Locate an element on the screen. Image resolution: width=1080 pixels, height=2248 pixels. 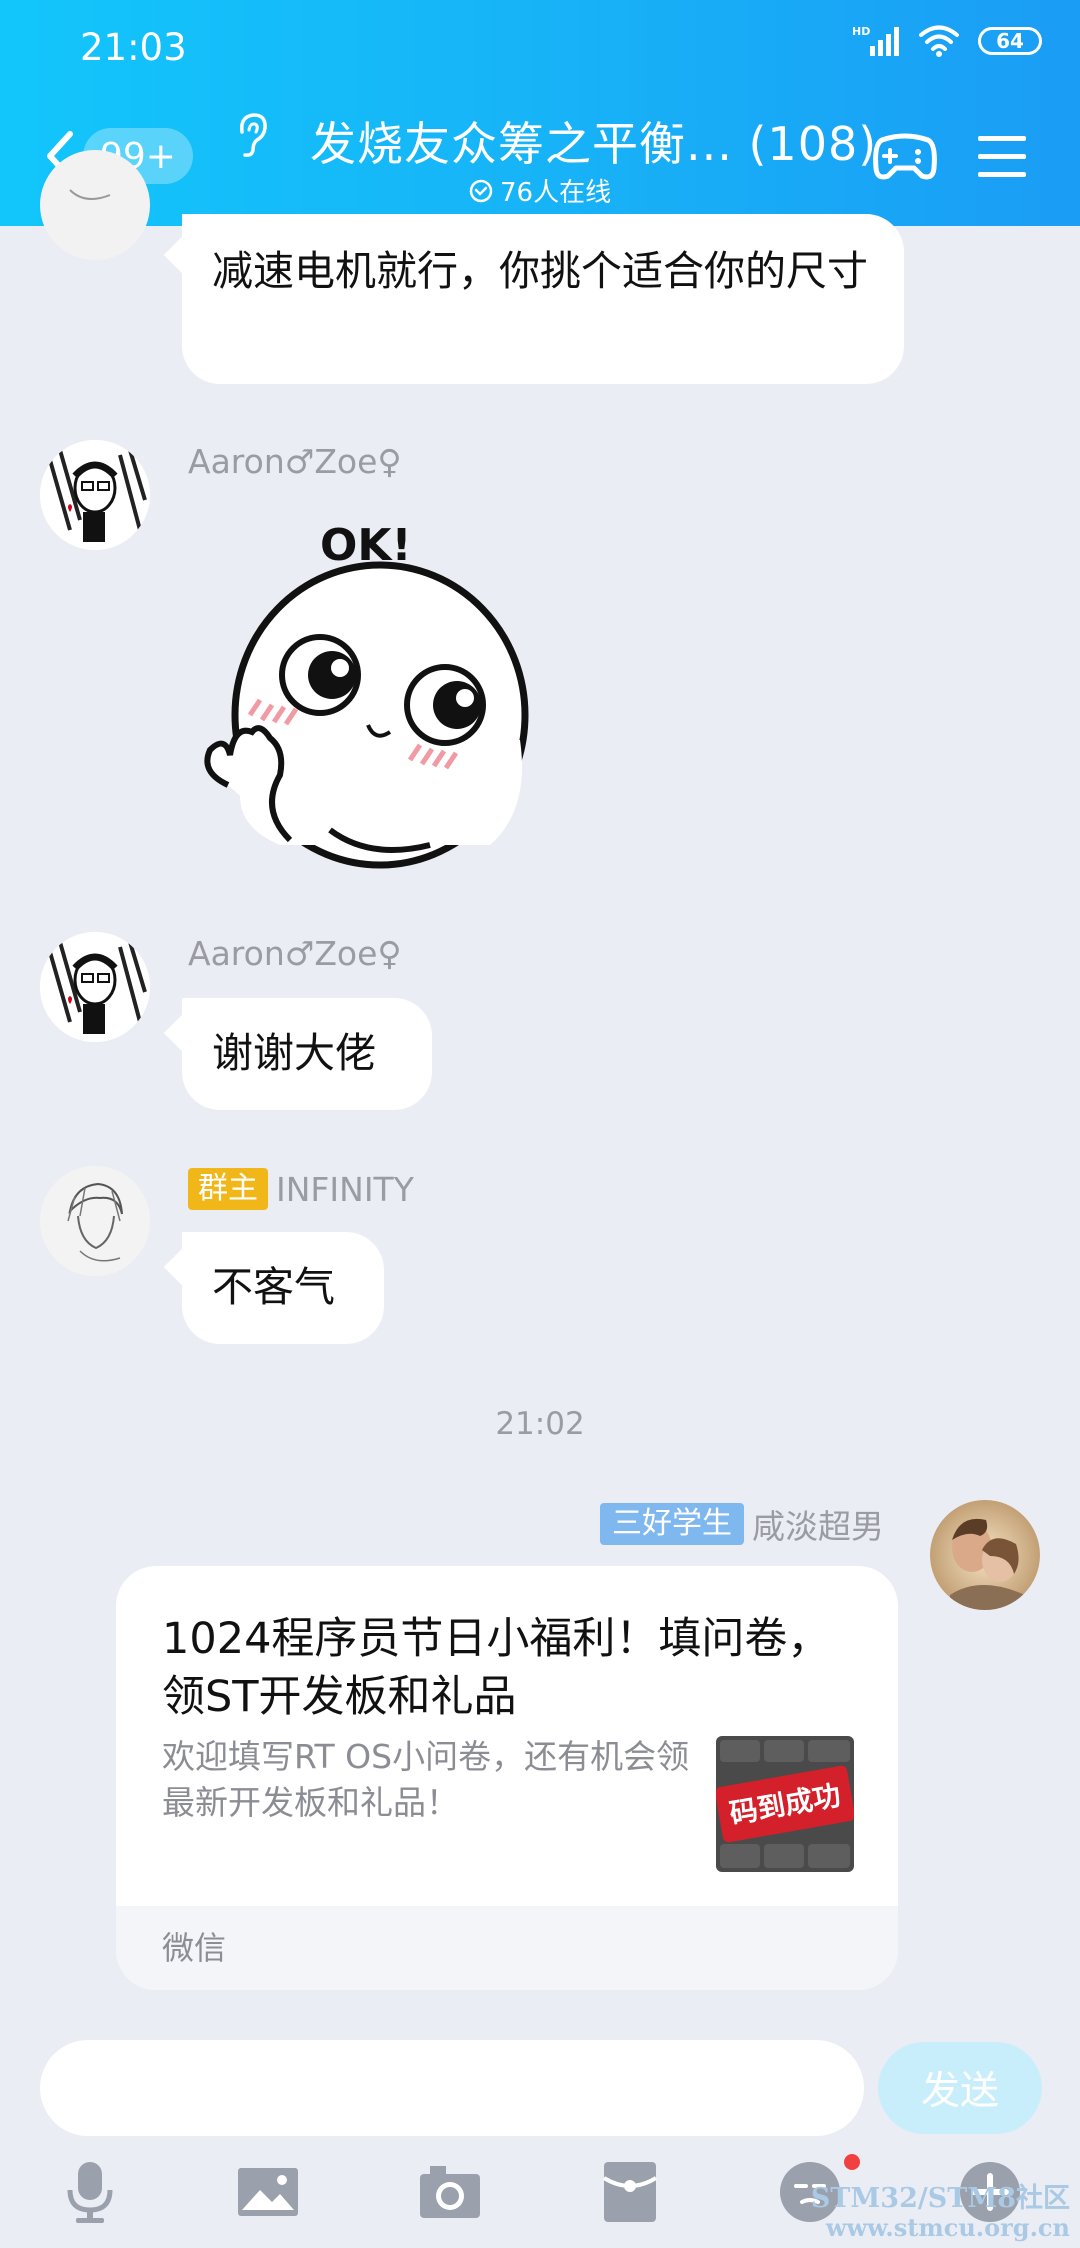
group-title: 发烧友众筹之平衡... (108) is located at coordinates (593, 141).